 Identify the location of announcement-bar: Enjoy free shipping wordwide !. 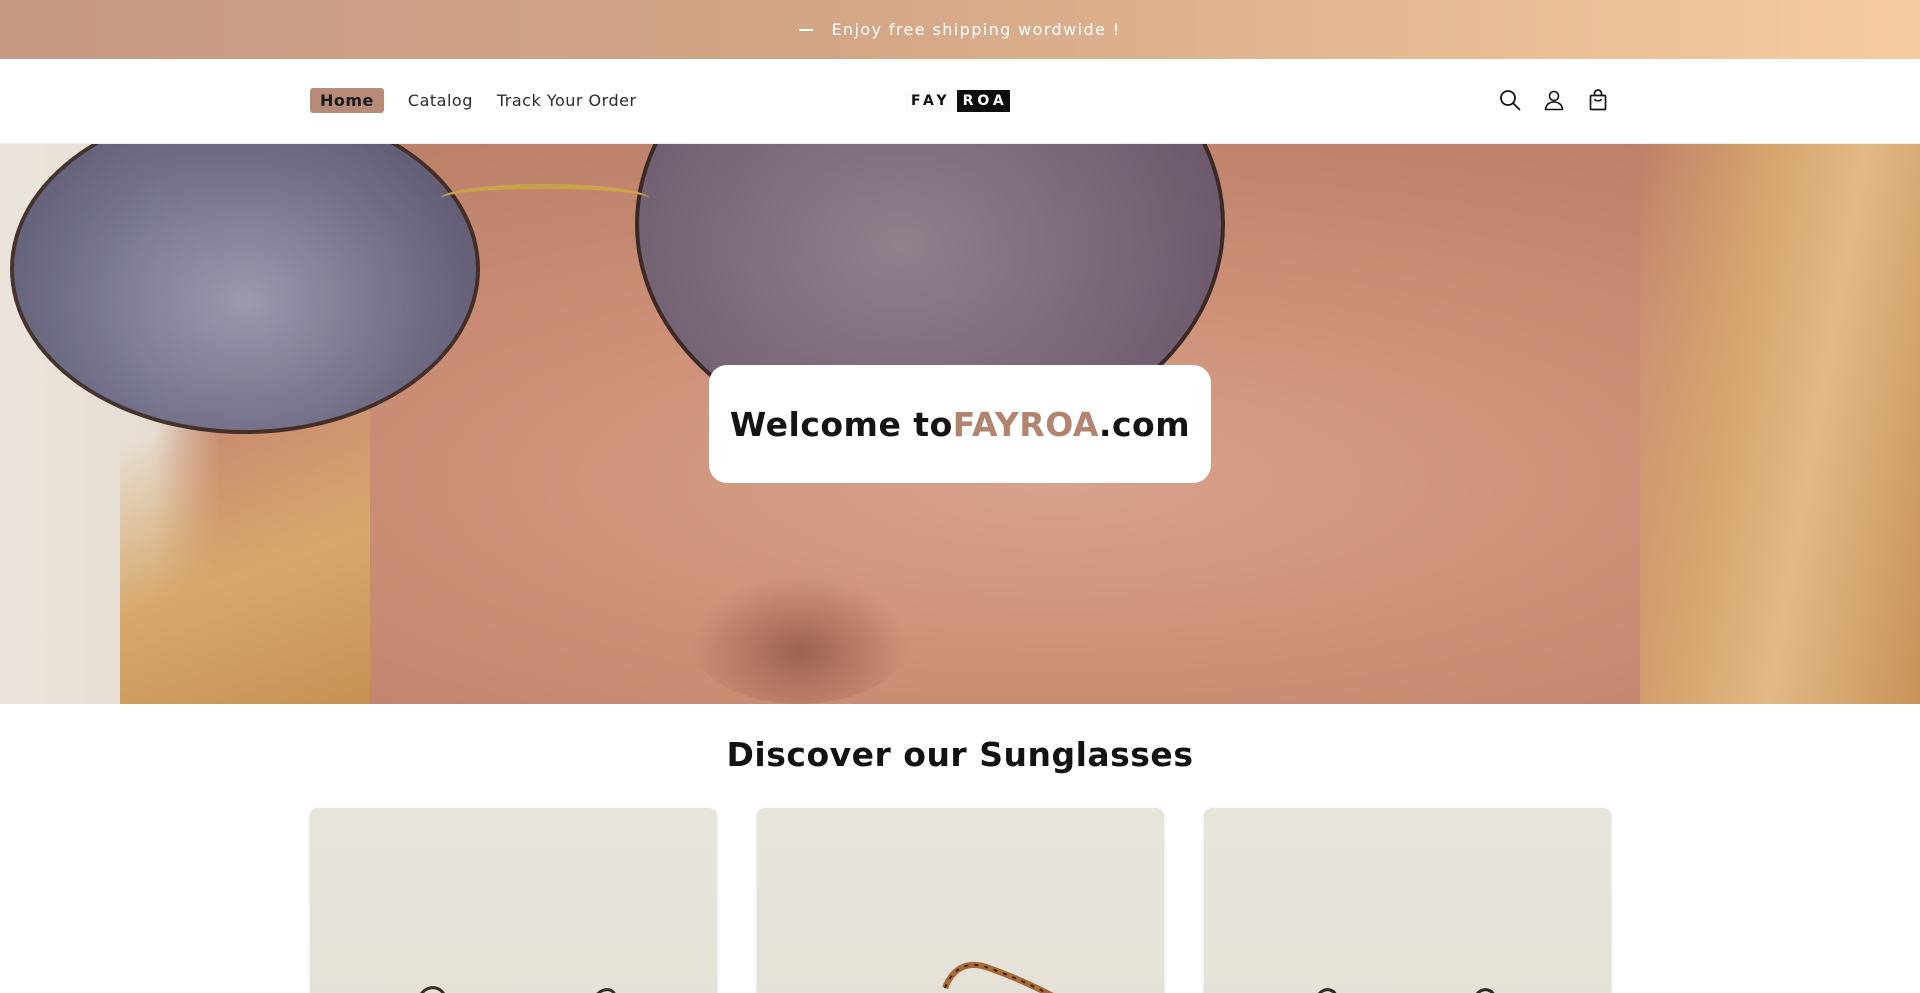
(960, 29).